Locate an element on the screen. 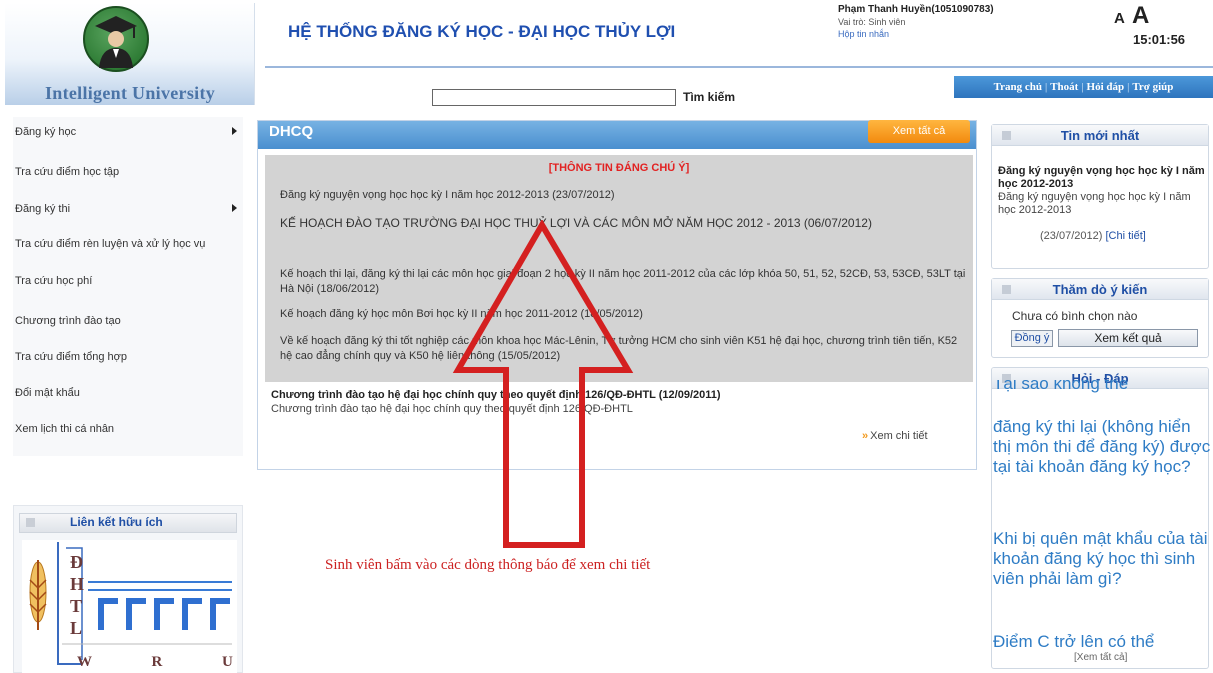 This screenshot has width=1213, height=673. latest-news-header: Tin mới nhất is located at coordinates (1100, 135).